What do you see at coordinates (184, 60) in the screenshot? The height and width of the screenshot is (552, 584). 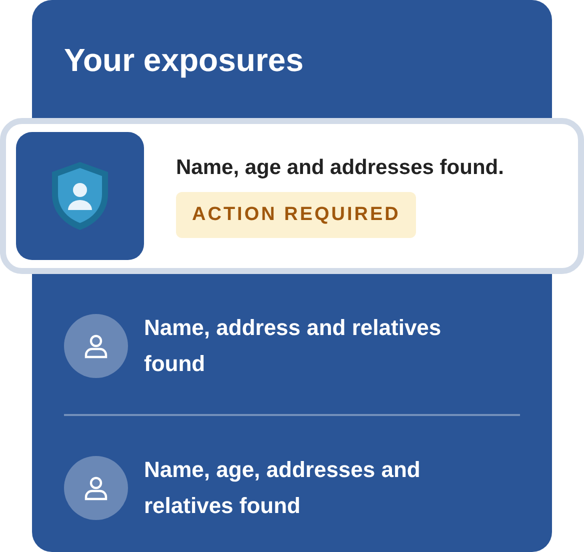 I see `card-title: Your exposures` at bounding box center [184, 60].